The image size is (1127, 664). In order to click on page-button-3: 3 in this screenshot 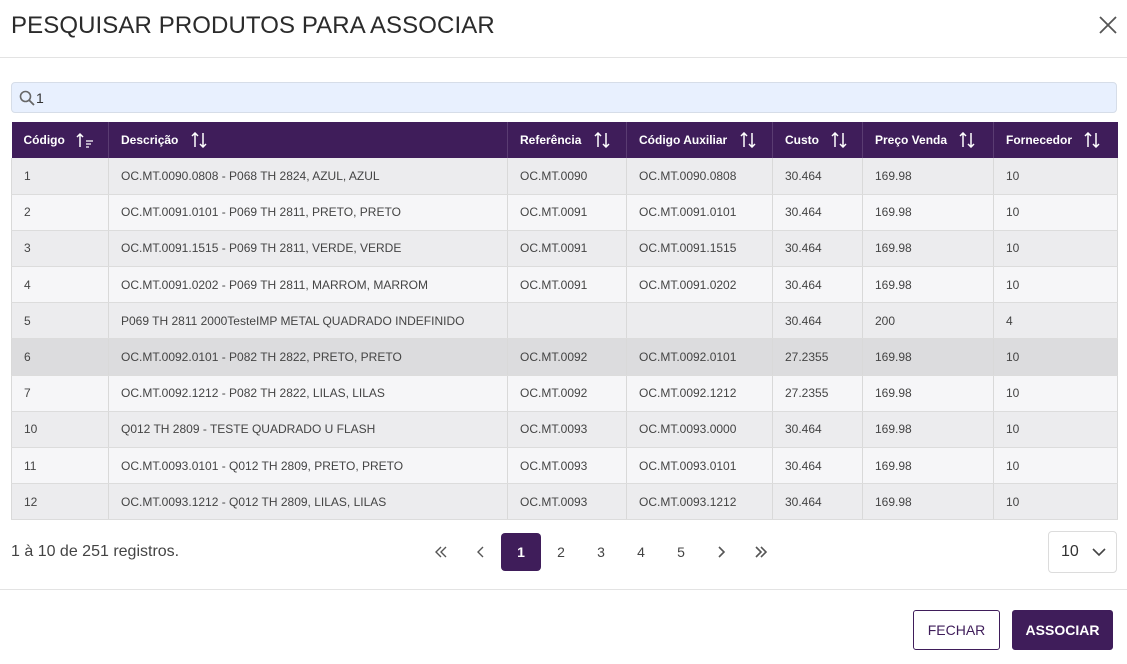, I will do `click(601, 552)`.